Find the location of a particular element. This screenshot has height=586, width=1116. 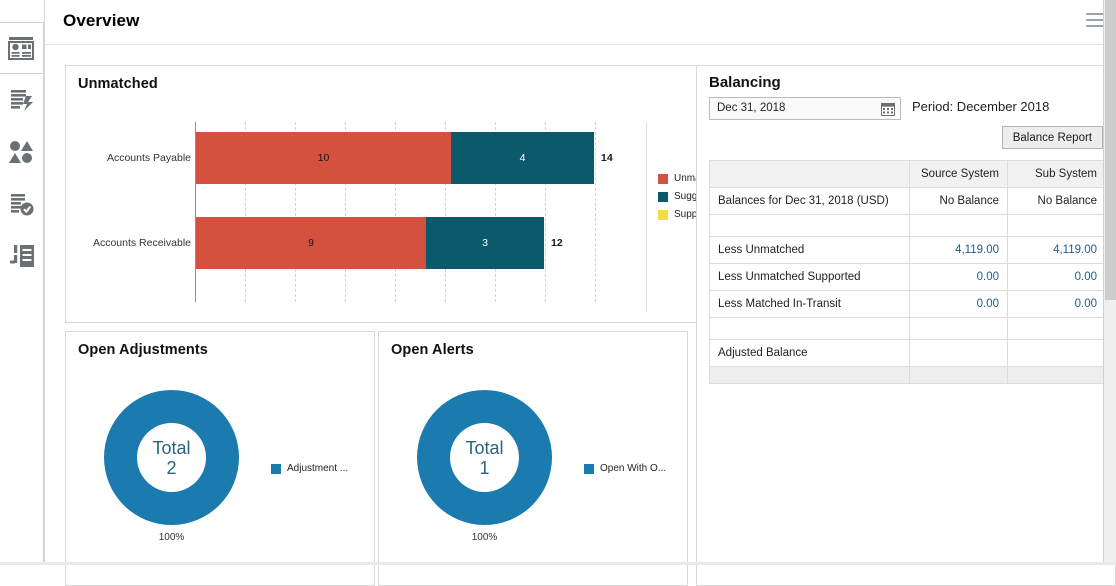

legend-swatch-supported is located at coordinates (663, 214).